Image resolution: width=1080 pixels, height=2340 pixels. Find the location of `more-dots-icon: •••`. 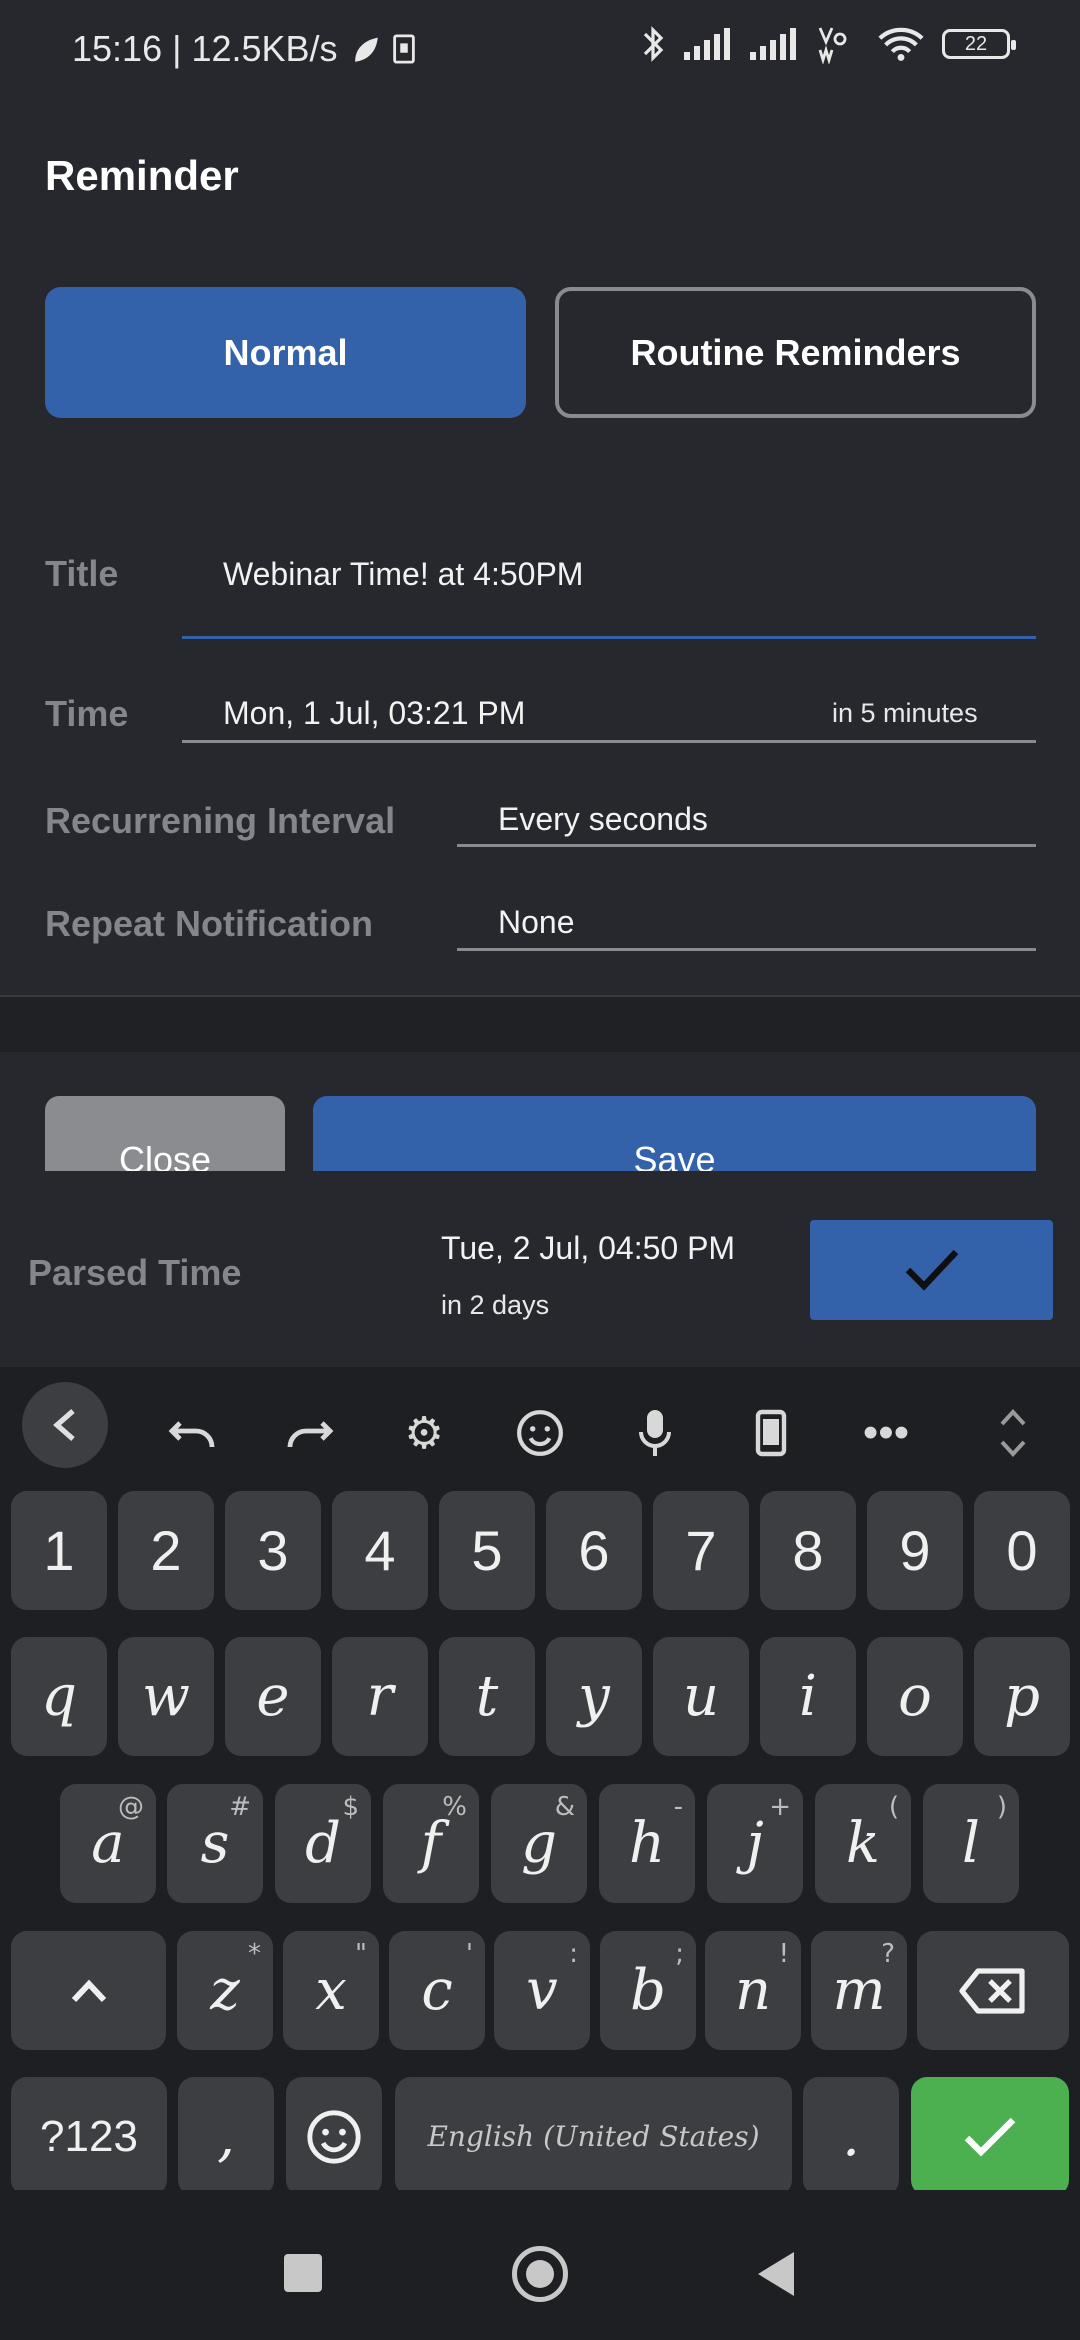

more-dots-icon: ••• is located at coordinates (886, 1432).